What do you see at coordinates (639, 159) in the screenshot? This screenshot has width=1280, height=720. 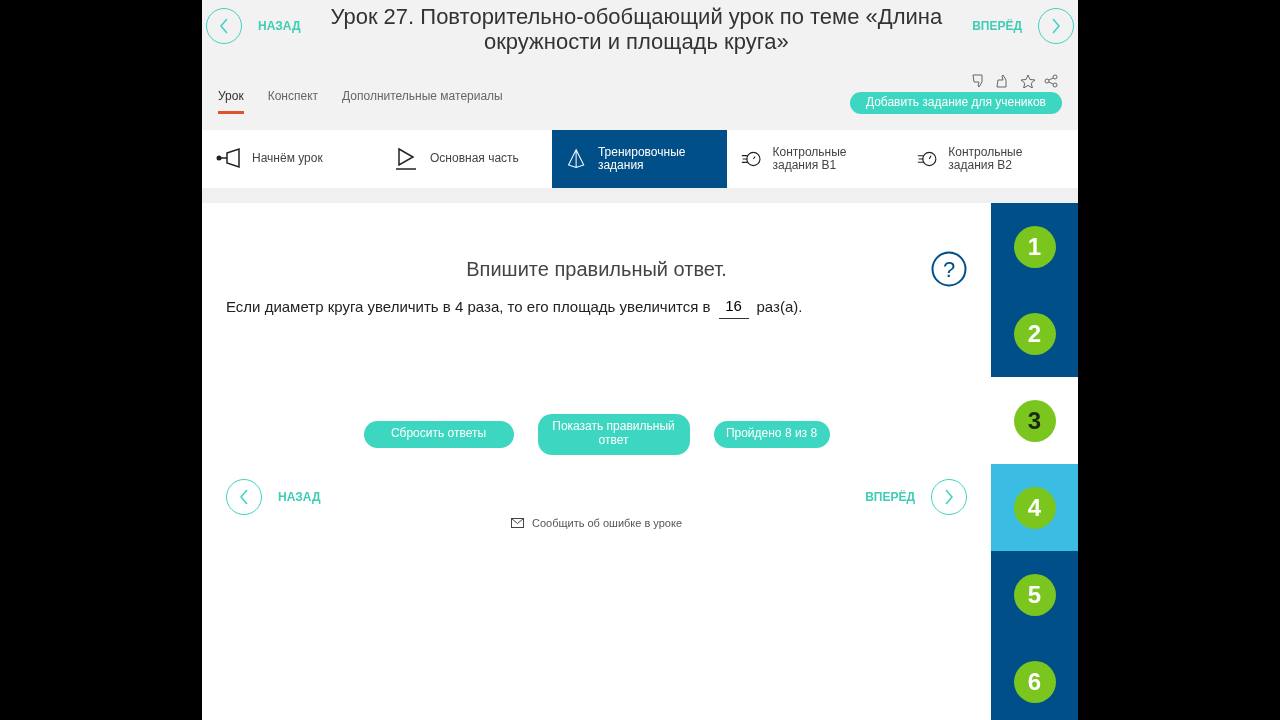 I see `section-tab: Тренировочные задания` at bounding box center [639, 159].